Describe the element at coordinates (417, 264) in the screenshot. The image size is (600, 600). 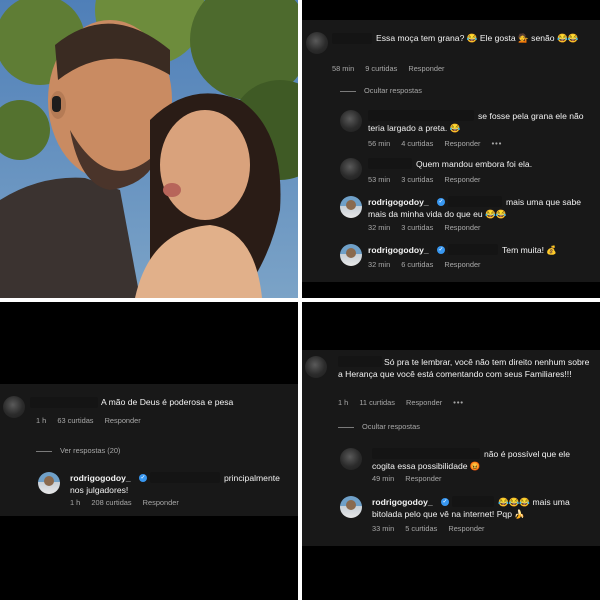
I see `comment-likes: 6 curtidas` at that location.